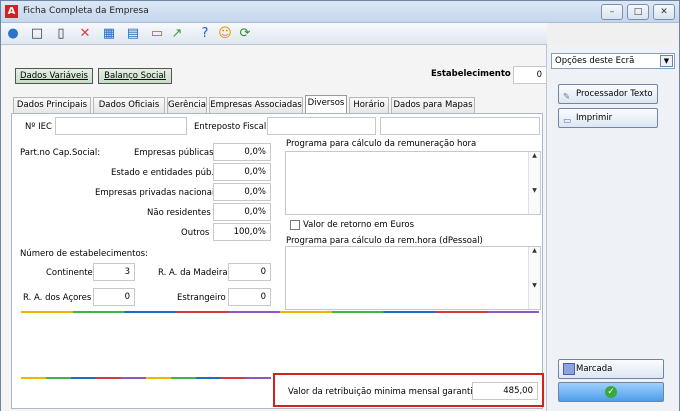 The height and width of the screenshot is (411, 680). I want to click on navigation-icon: ●, so click(13, 34).